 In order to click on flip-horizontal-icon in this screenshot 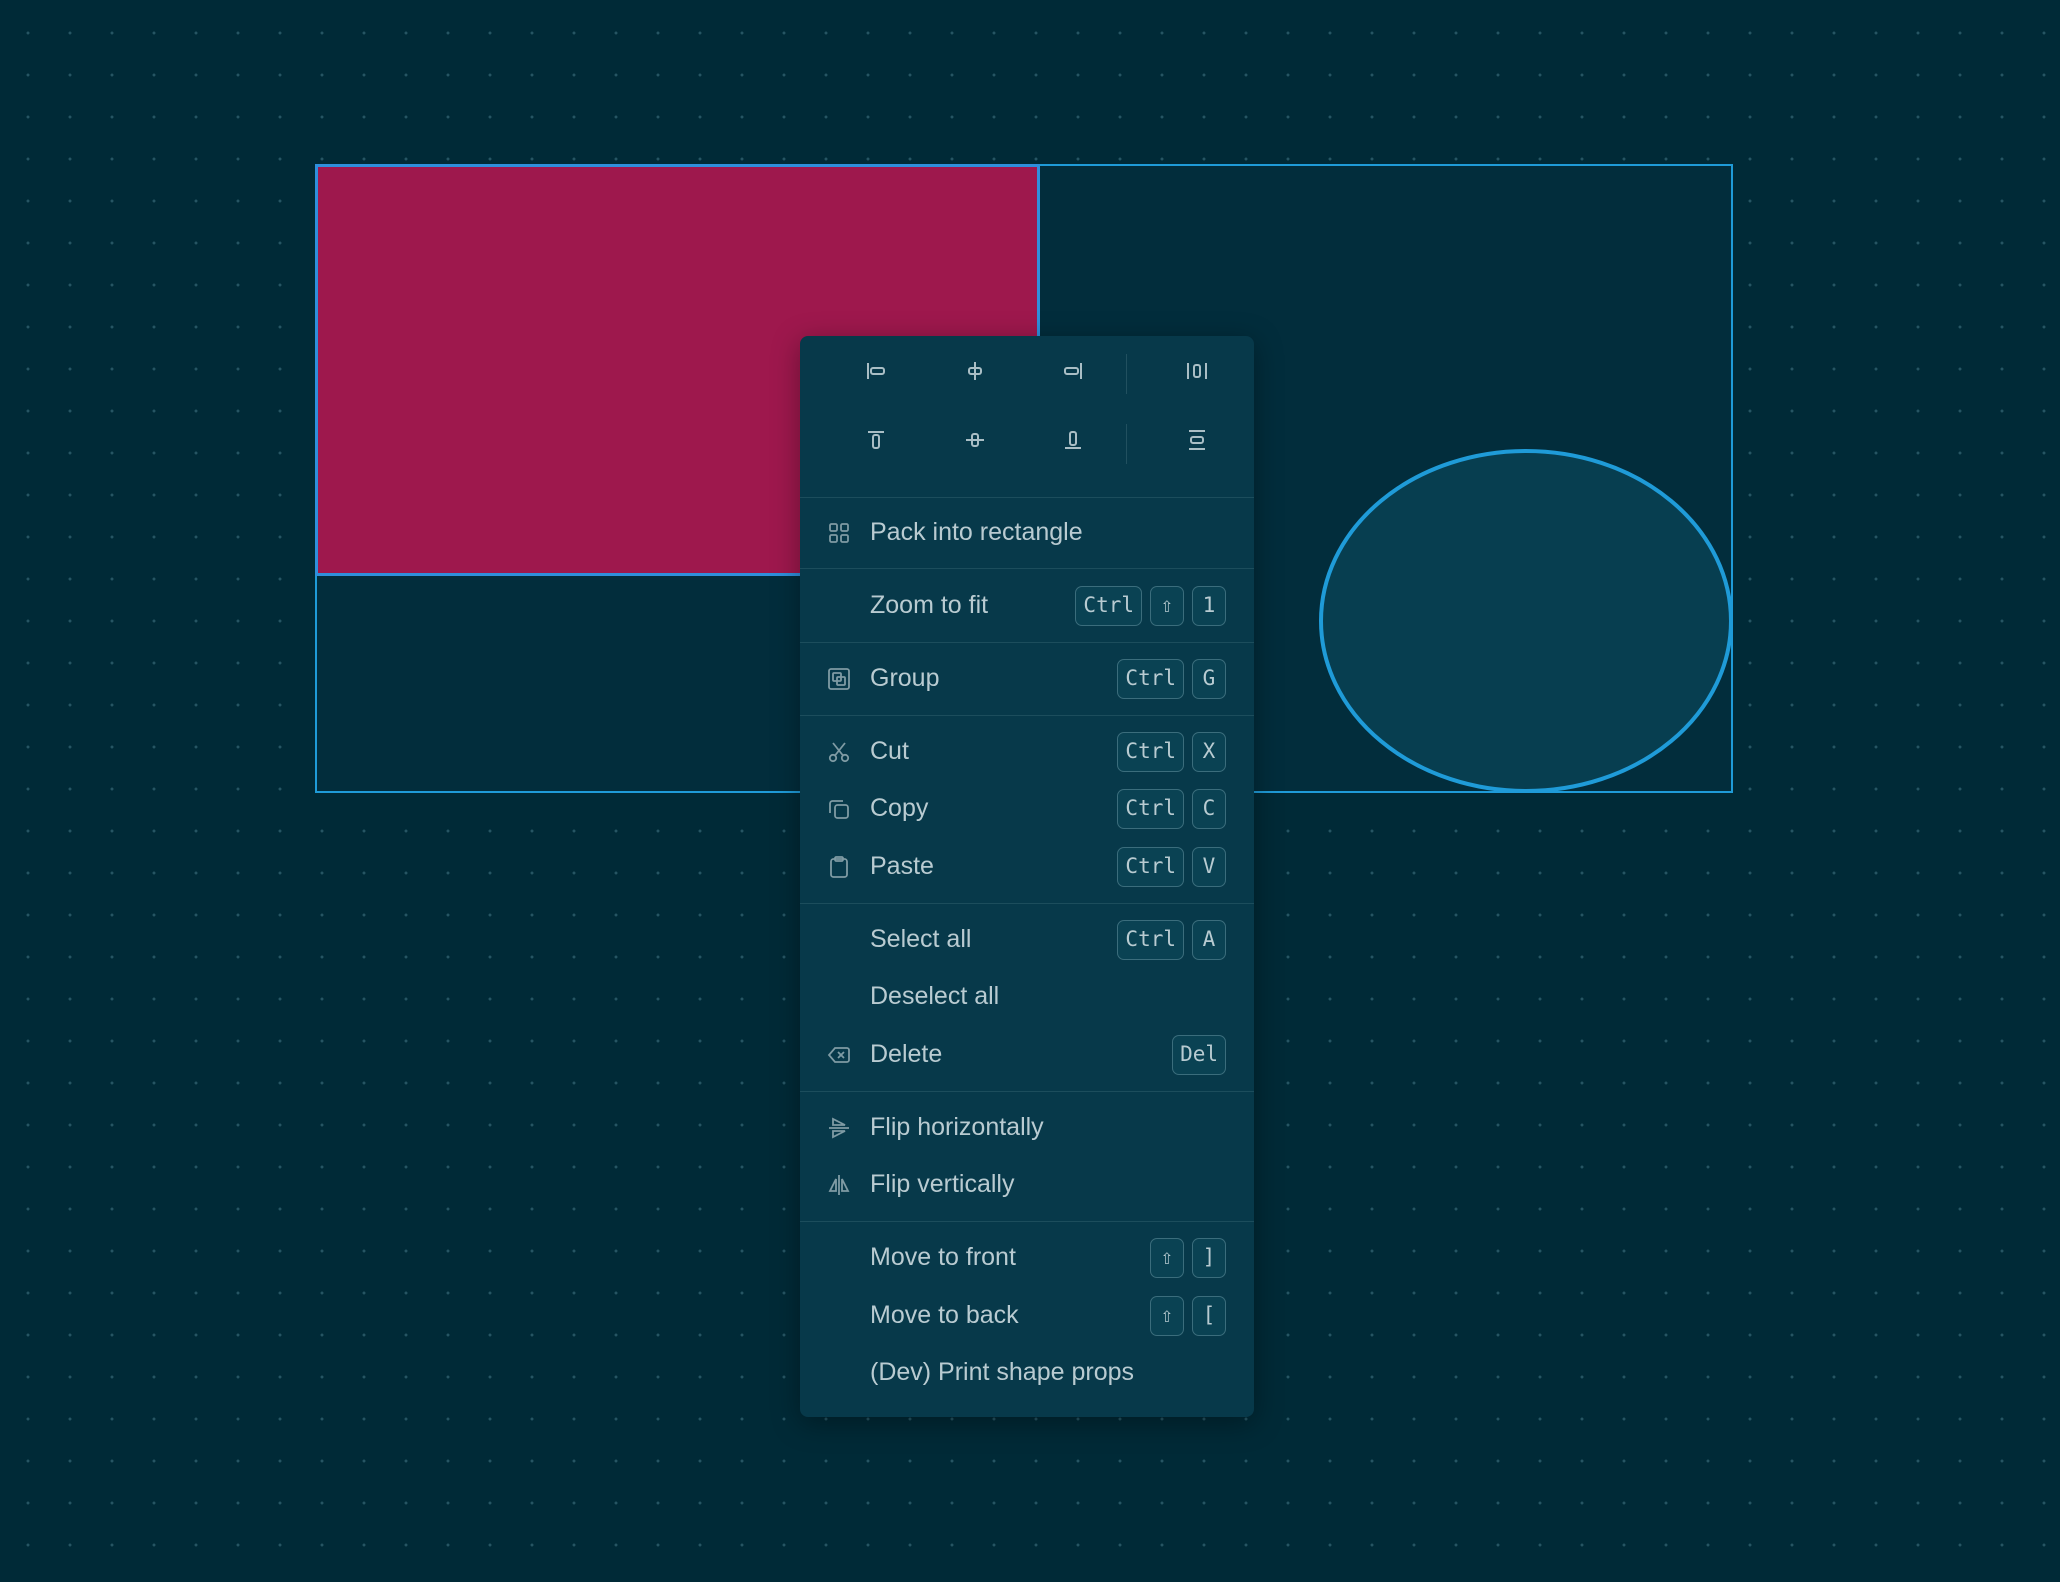, I will do `click(839, 1128)`.